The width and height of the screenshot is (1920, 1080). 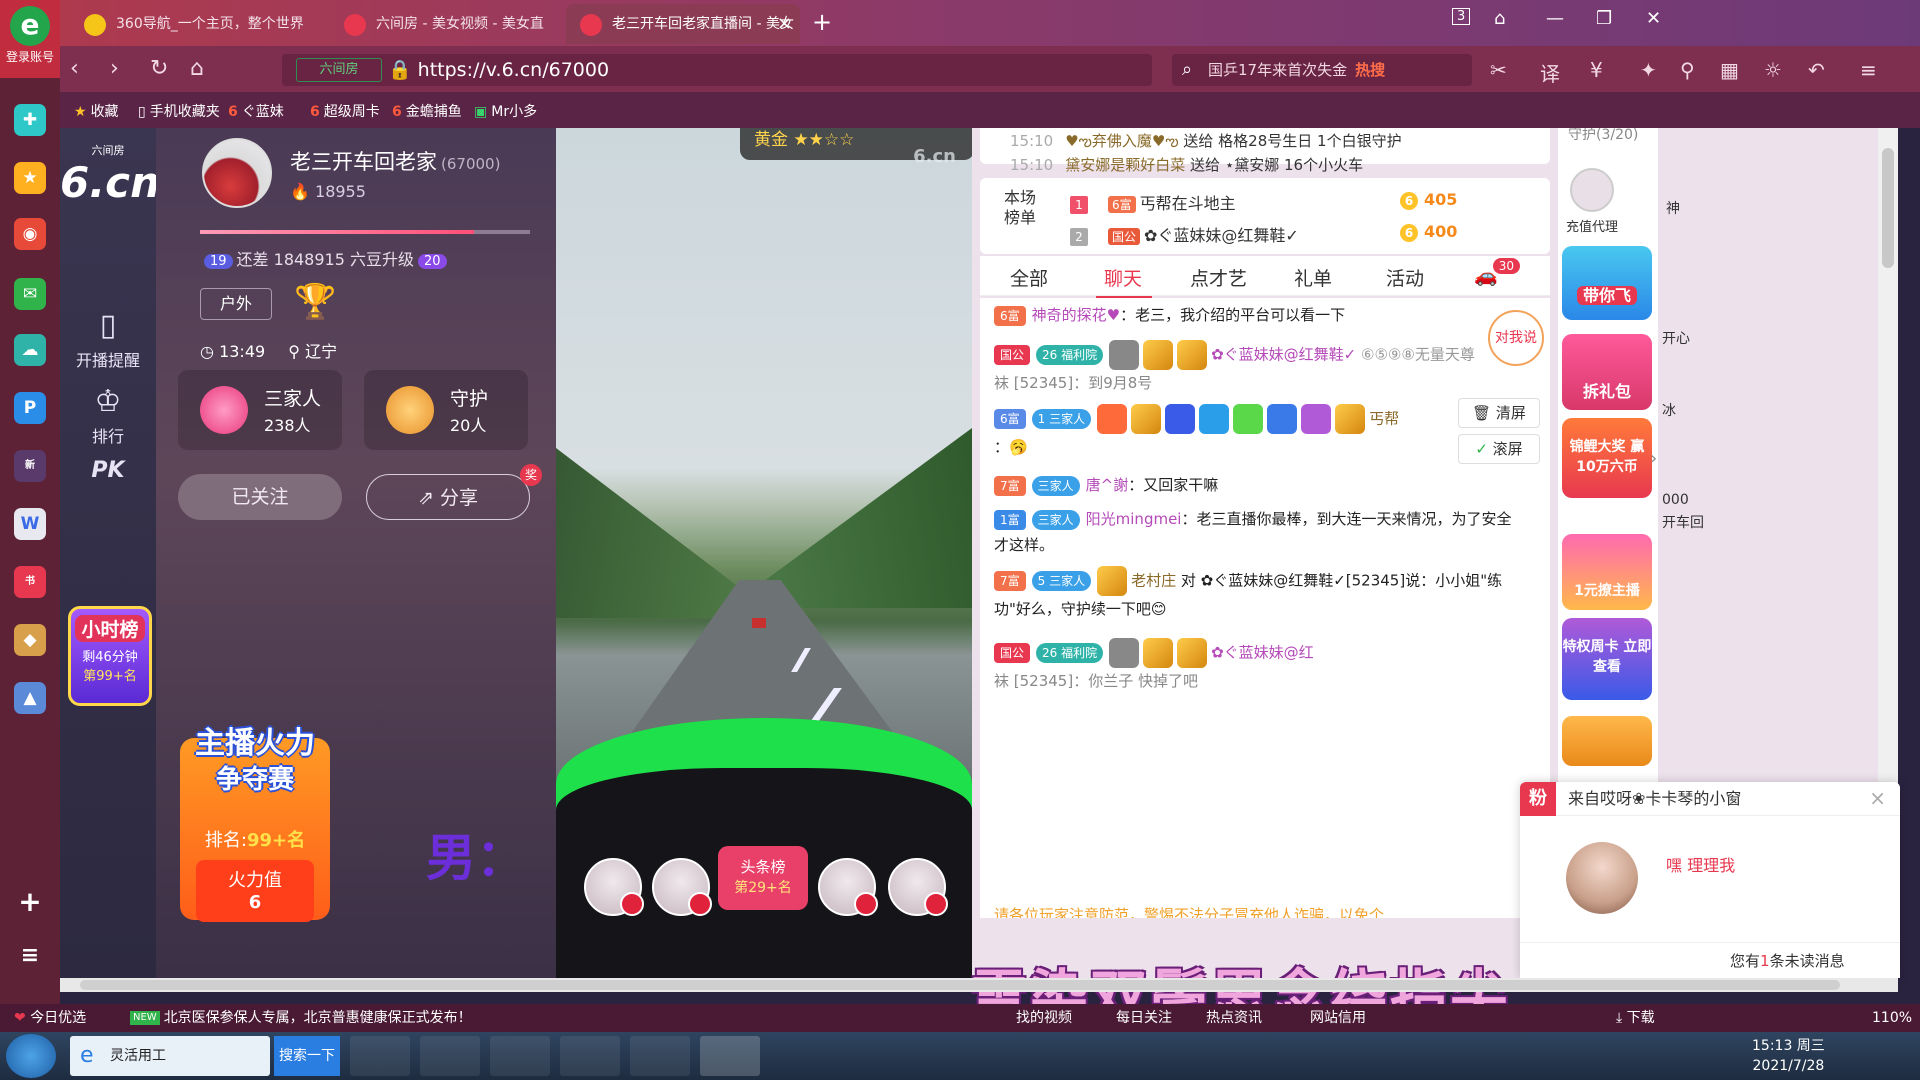 What do you see at coordinates (448, 497) in the screenshot?
I see `share-button: ⇗ 分享` at bounding box center [448, 497].